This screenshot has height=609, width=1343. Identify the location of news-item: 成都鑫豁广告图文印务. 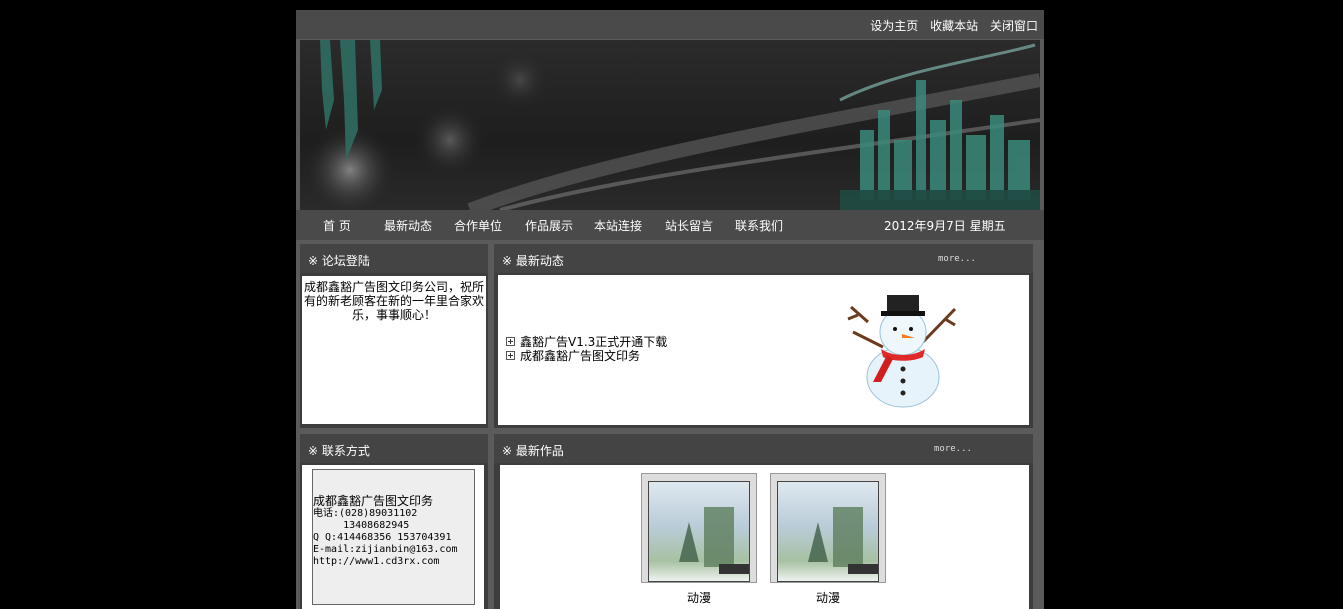
(586, 356).